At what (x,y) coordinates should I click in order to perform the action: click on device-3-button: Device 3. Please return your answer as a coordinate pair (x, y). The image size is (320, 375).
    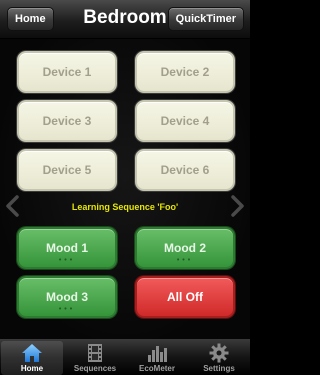
    Looking at the image, I should click on (67, 121).